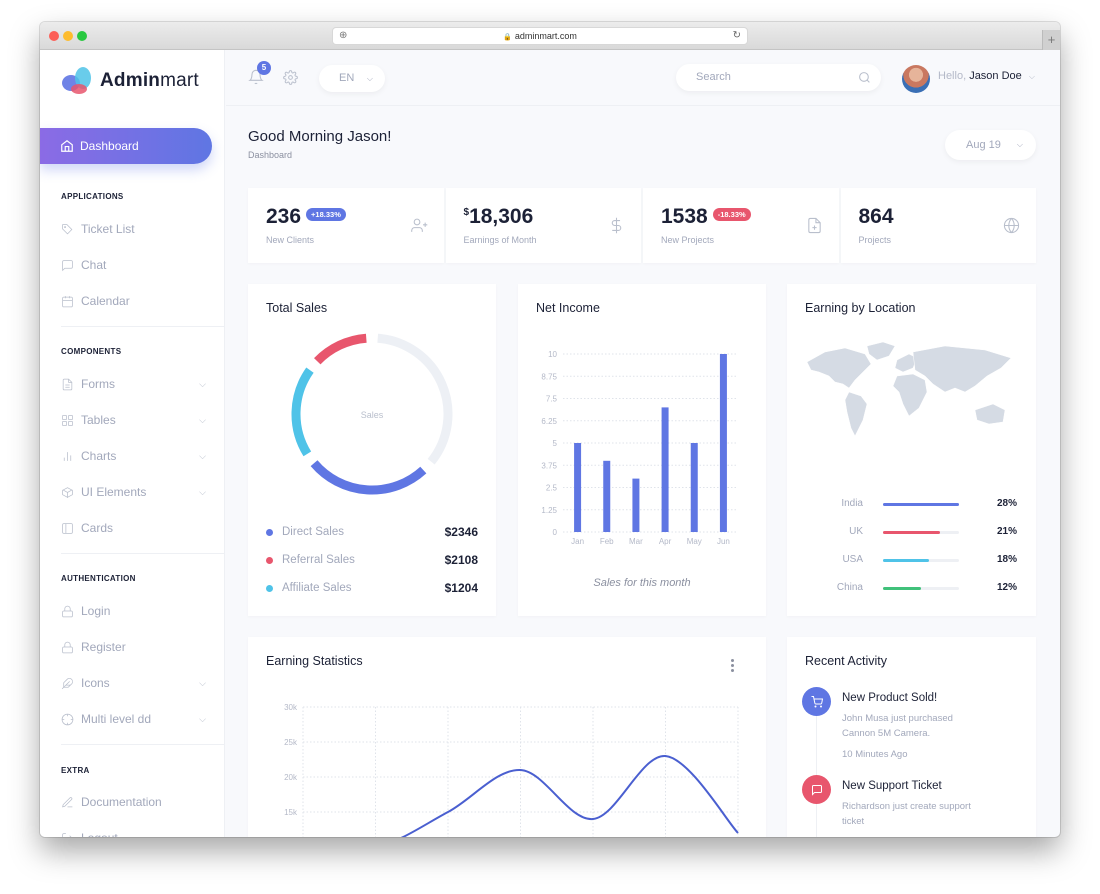 This screenshot has height=894, width=1100. What do you see at coordinates (98, 384) in the screenshot?
I see `sidebar-item-label: Forms` at bounding box center [98, 384].